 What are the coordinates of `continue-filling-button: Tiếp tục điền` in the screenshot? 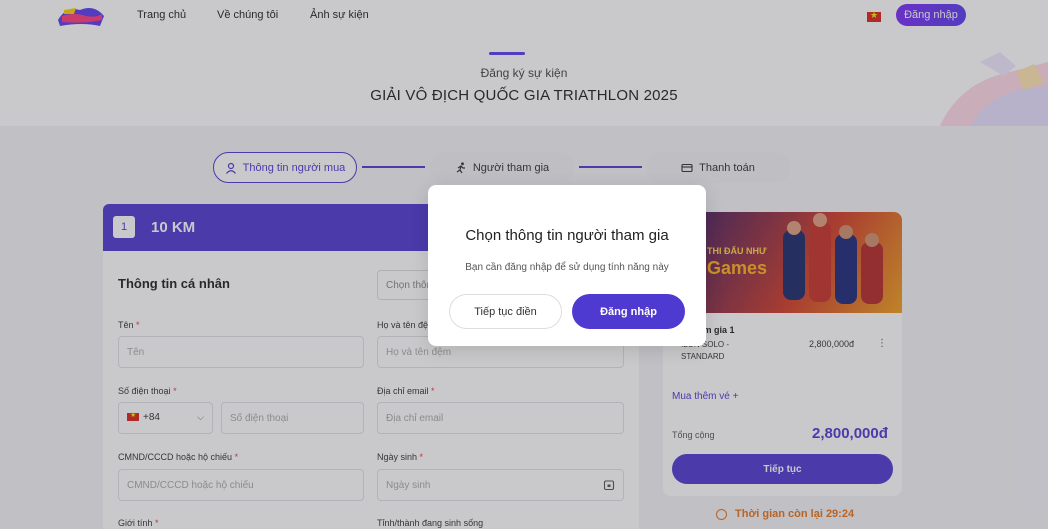 It's located at (505, 311).